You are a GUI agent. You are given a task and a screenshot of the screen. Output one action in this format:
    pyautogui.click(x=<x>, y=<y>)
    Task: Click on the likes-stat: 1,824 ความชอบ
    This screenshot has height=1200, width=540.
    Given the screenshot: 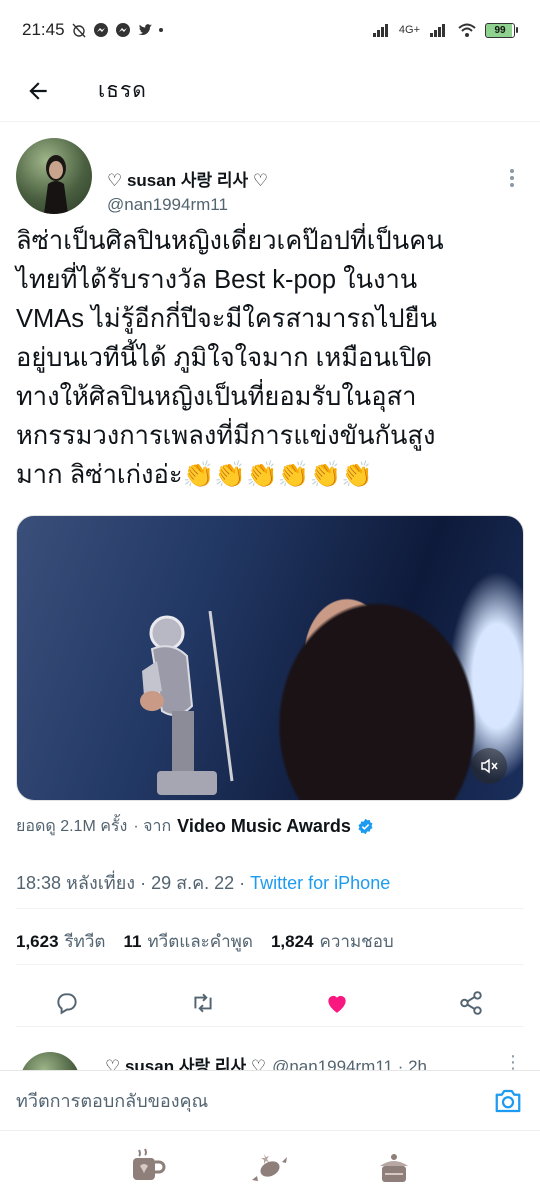 What is the action you would take?
    pyautogui.click(x=332, y=941)
    